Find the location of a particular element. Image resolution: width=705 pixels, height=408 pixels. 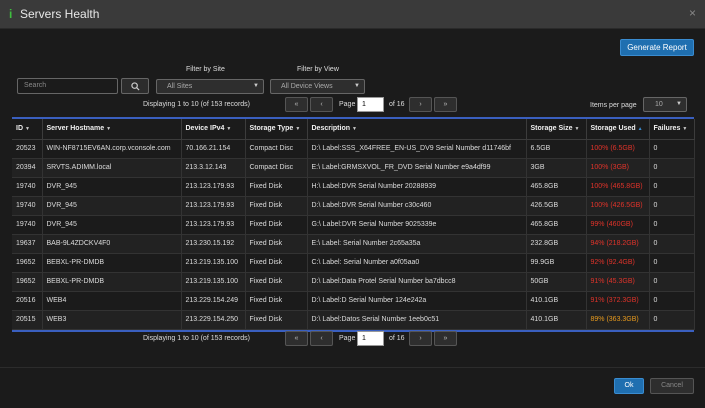

column-header-ipv4: Device IPv4 ▼ is located at coordinates (213, 129).